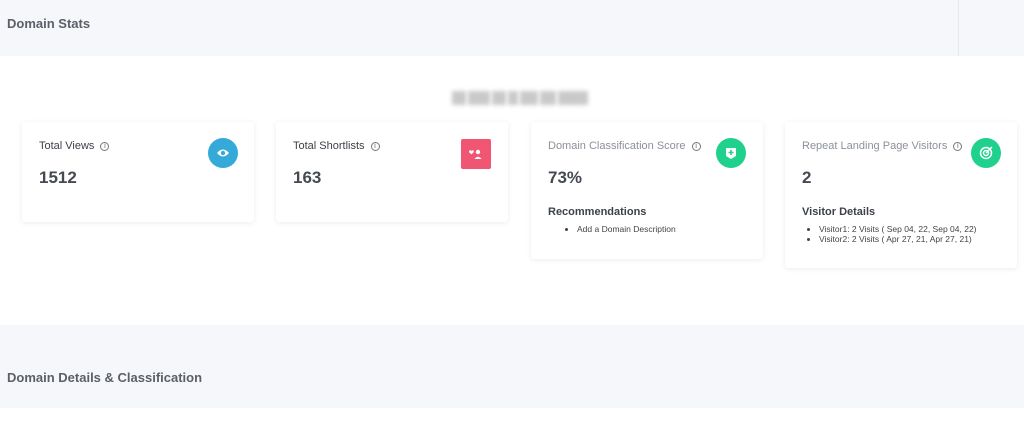  I want to click on stat-value: 163, so click(307, 177).